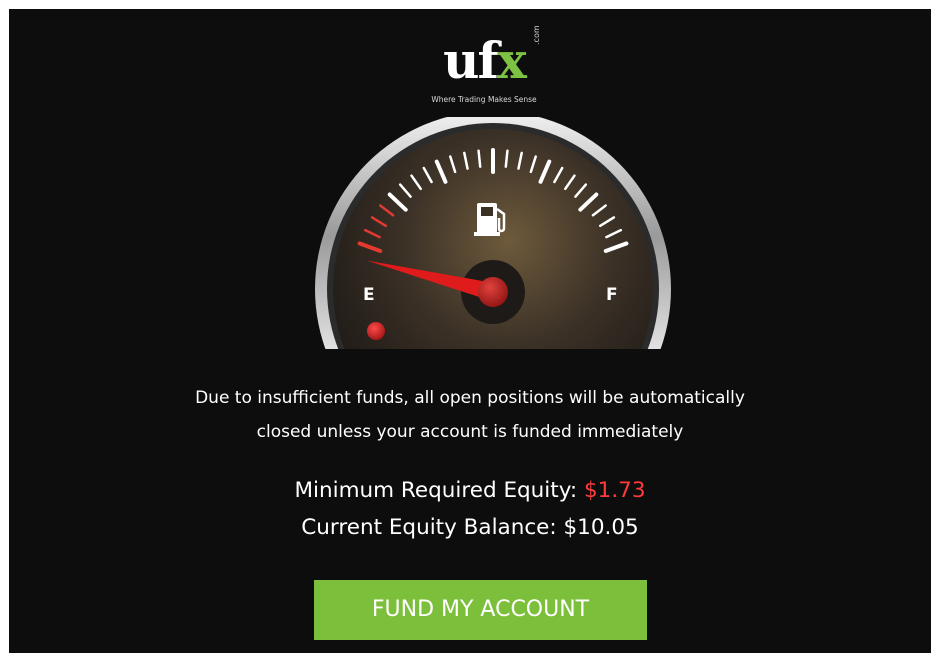 The height and width of the screenshot is (653, 939). What do you see at coordinates (484, 99) in the screenshot?
I see `logo-tagline: Where Trading Makes Sense` at bounding box center [484, 99].